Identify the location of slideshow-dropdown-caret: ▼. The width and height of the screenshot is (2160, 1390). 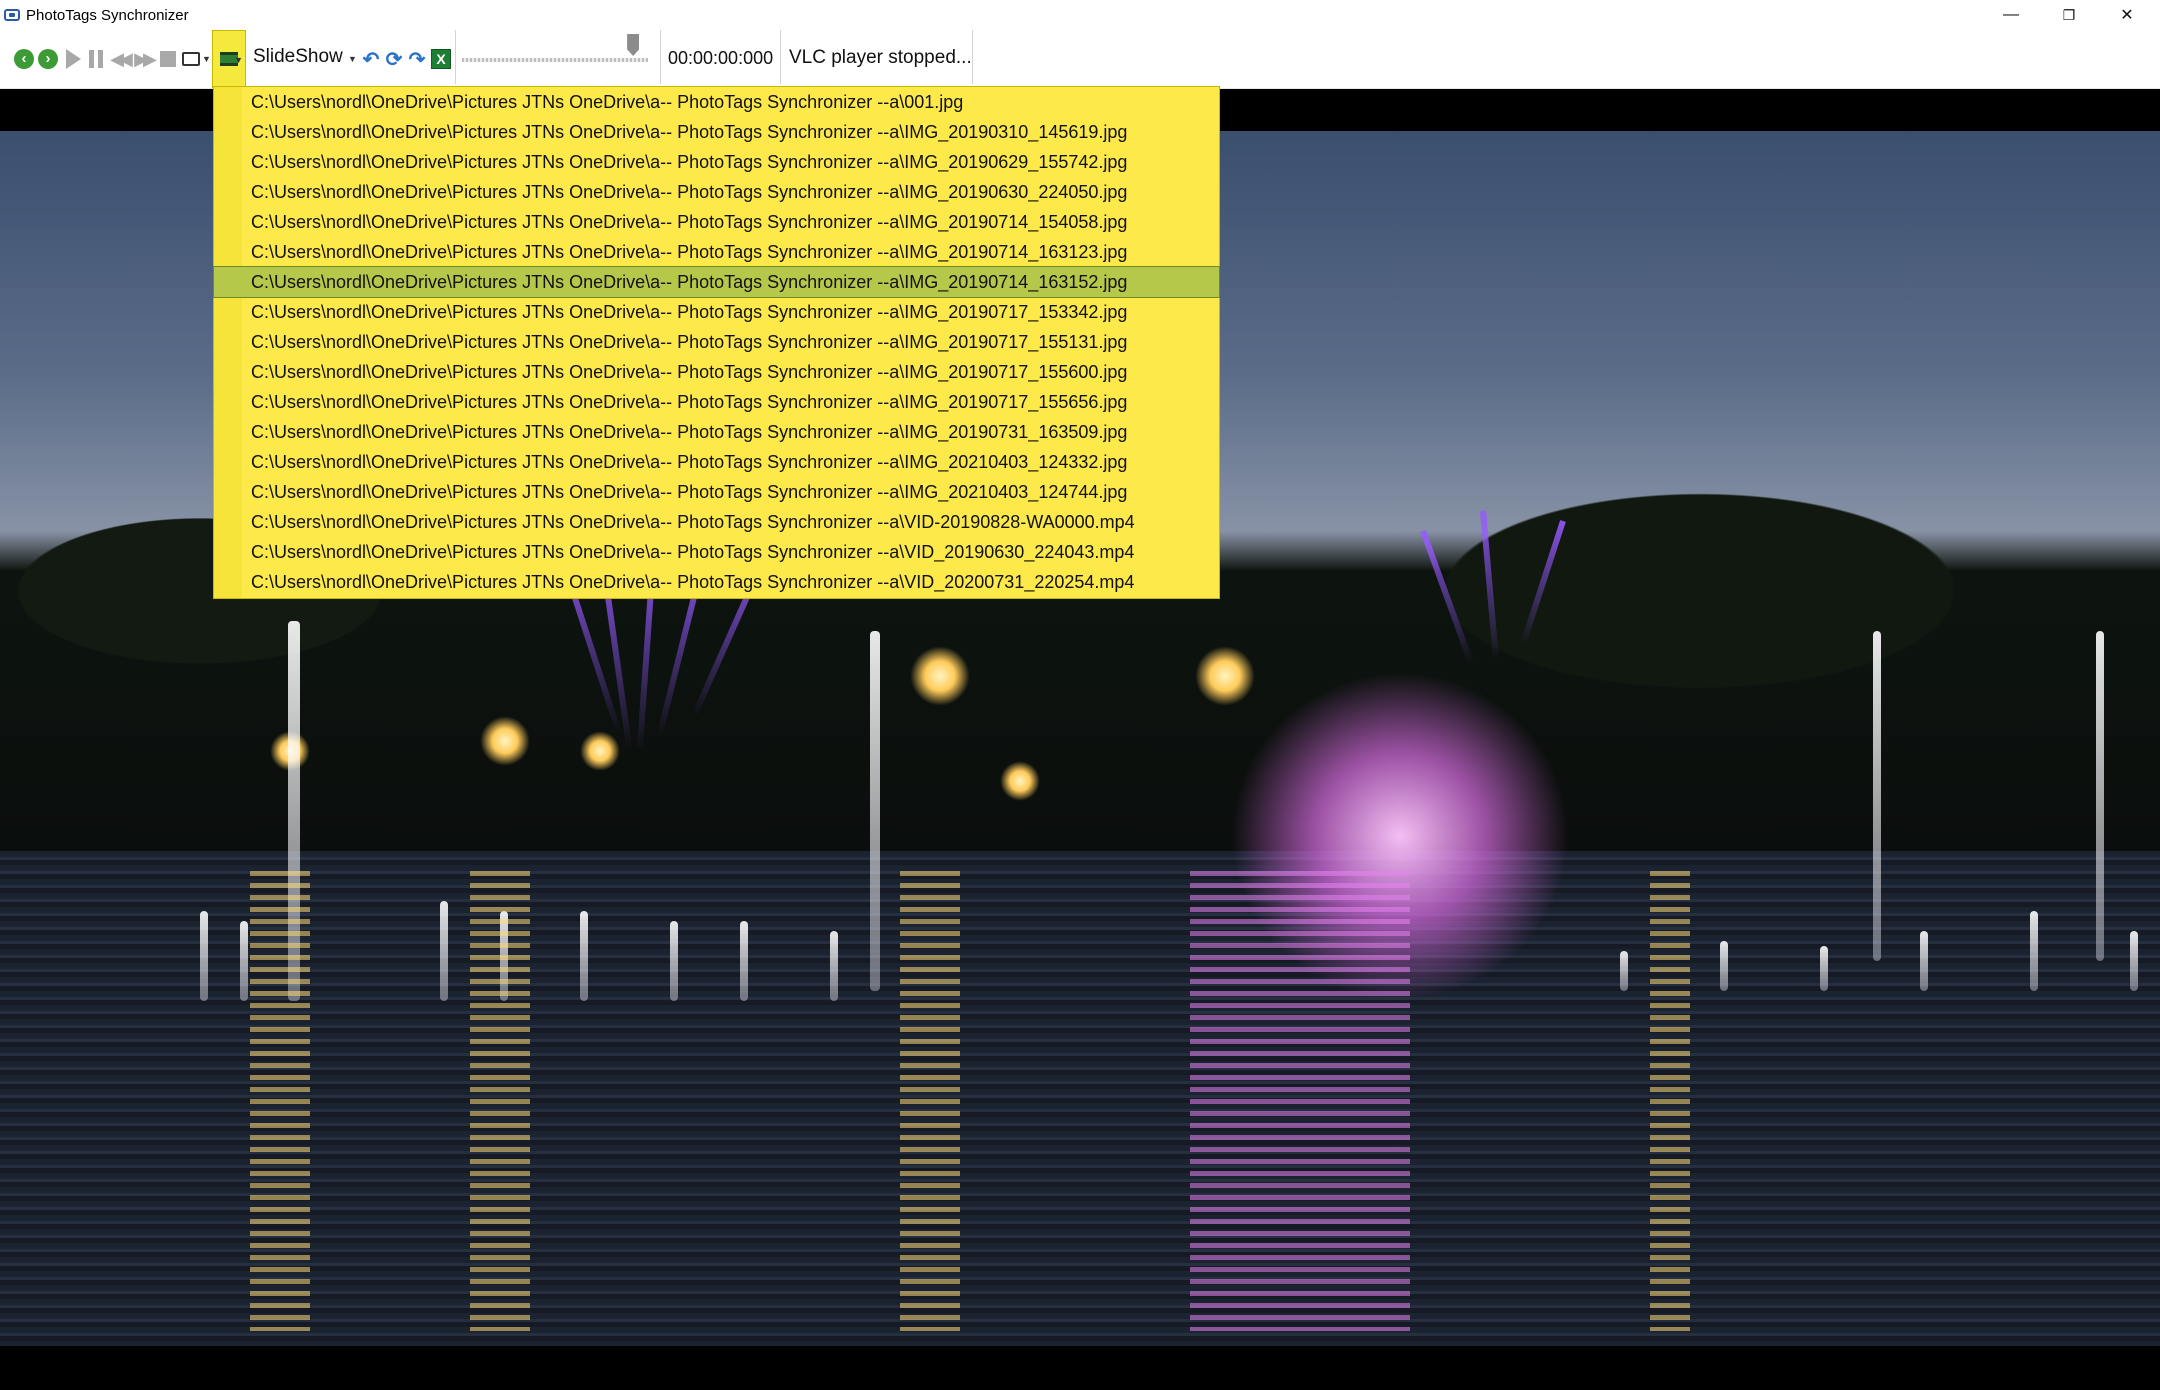
(352, 59).